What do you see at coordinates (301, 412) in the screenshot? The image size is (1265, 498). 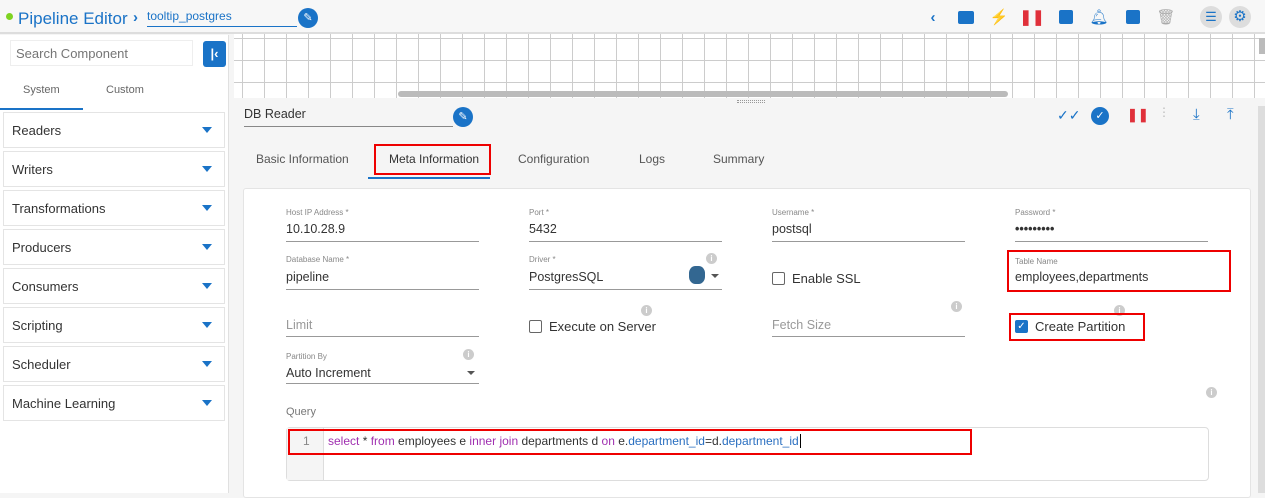 I see `query-label: Query` at bounding box center [301, 412].